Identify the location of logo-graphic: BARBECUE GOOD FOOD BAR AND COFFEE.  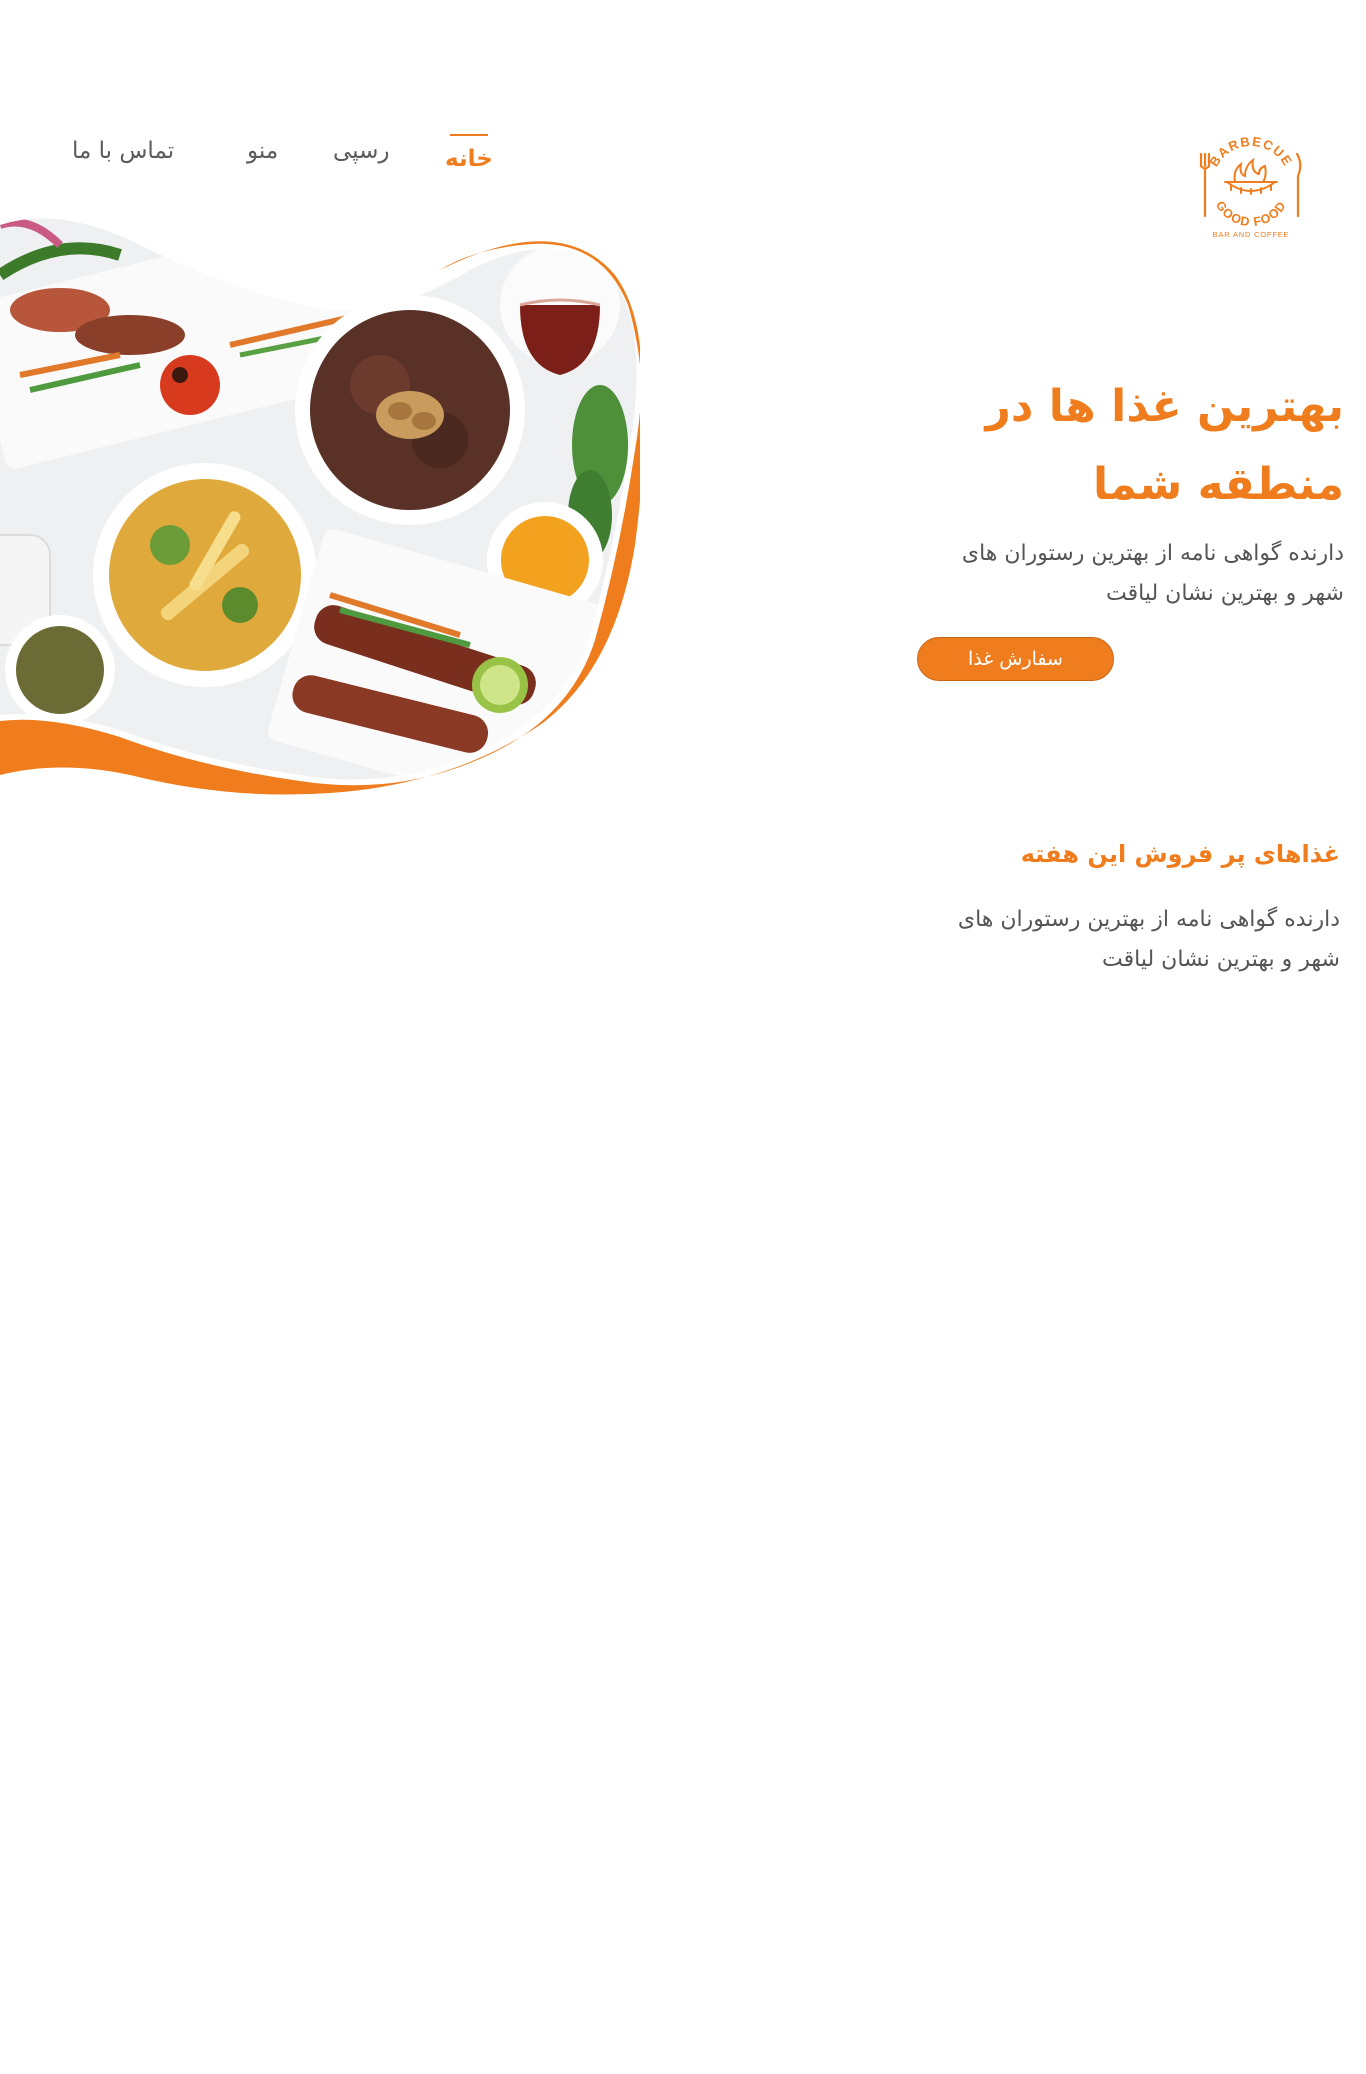
(1250, 186).